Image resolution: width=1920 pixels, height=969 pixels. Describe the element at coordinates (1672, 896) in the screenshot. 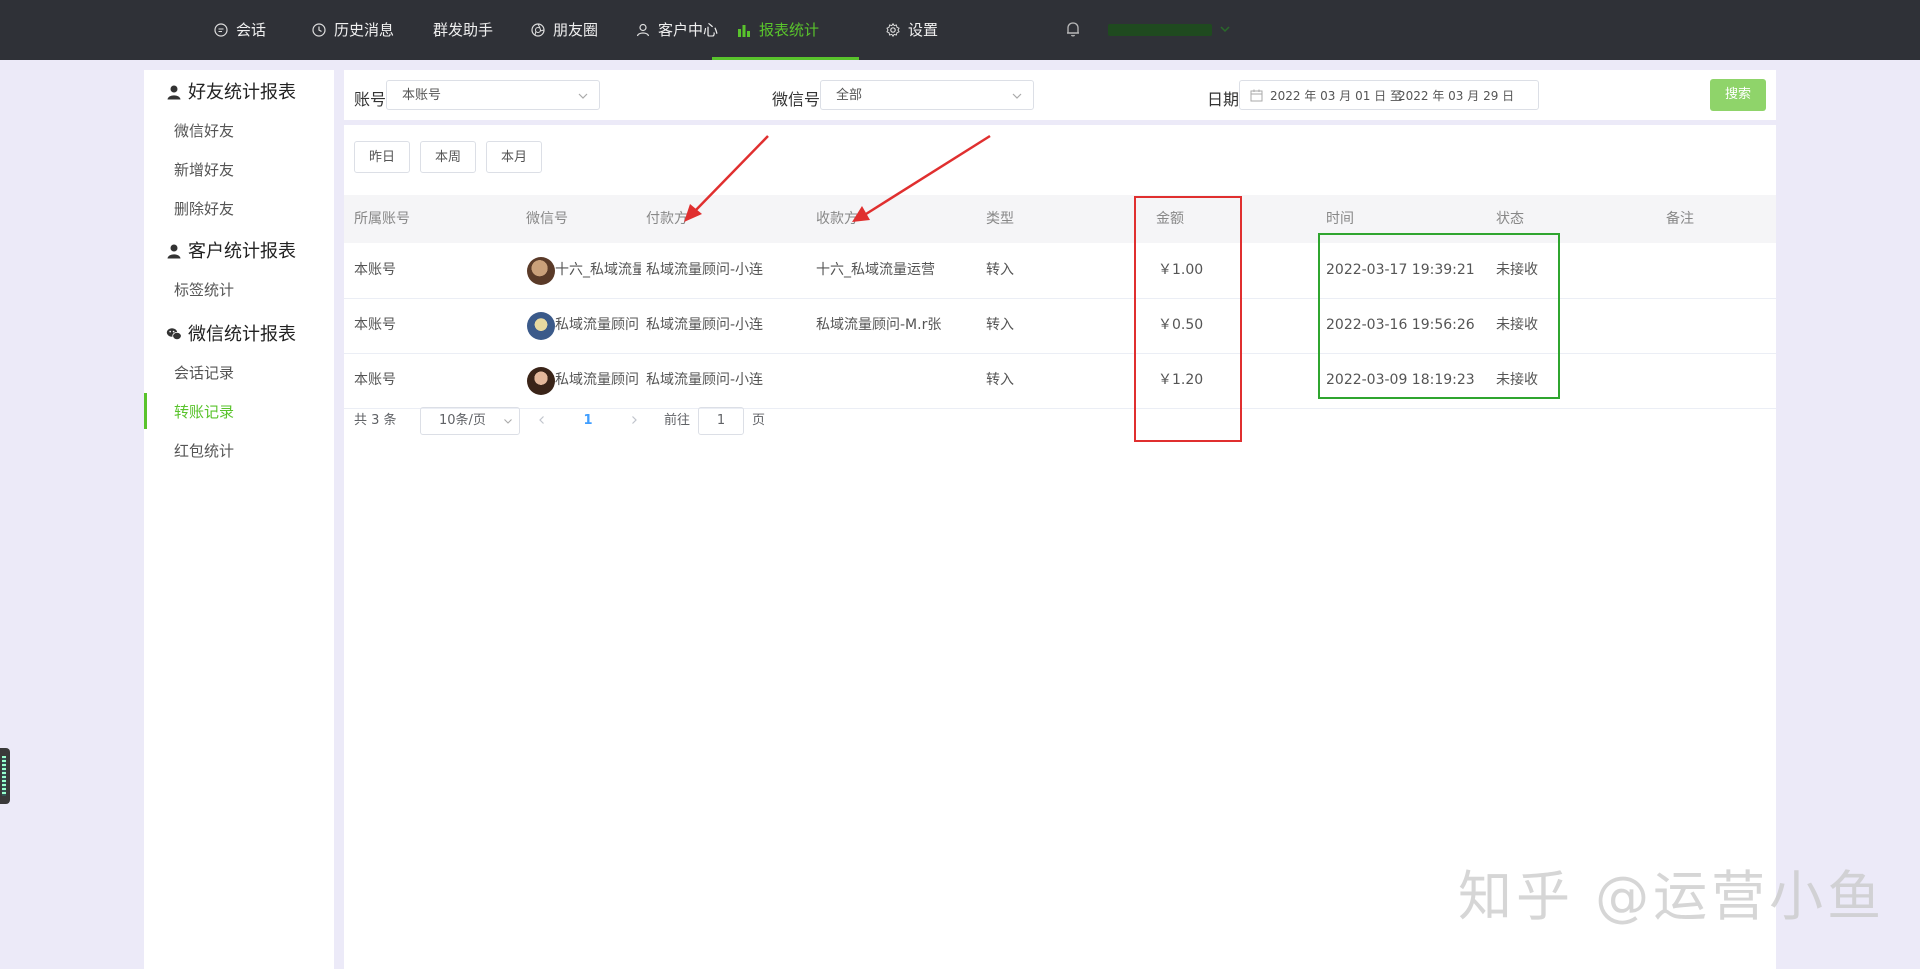

I see `watermark-text: 知乎 @运营小鱼` at that location.